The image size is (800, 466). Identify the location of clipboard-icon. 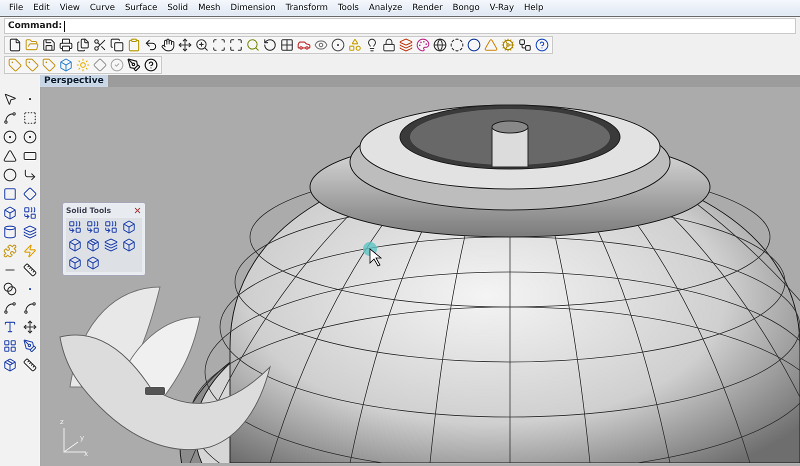
(134, 45).